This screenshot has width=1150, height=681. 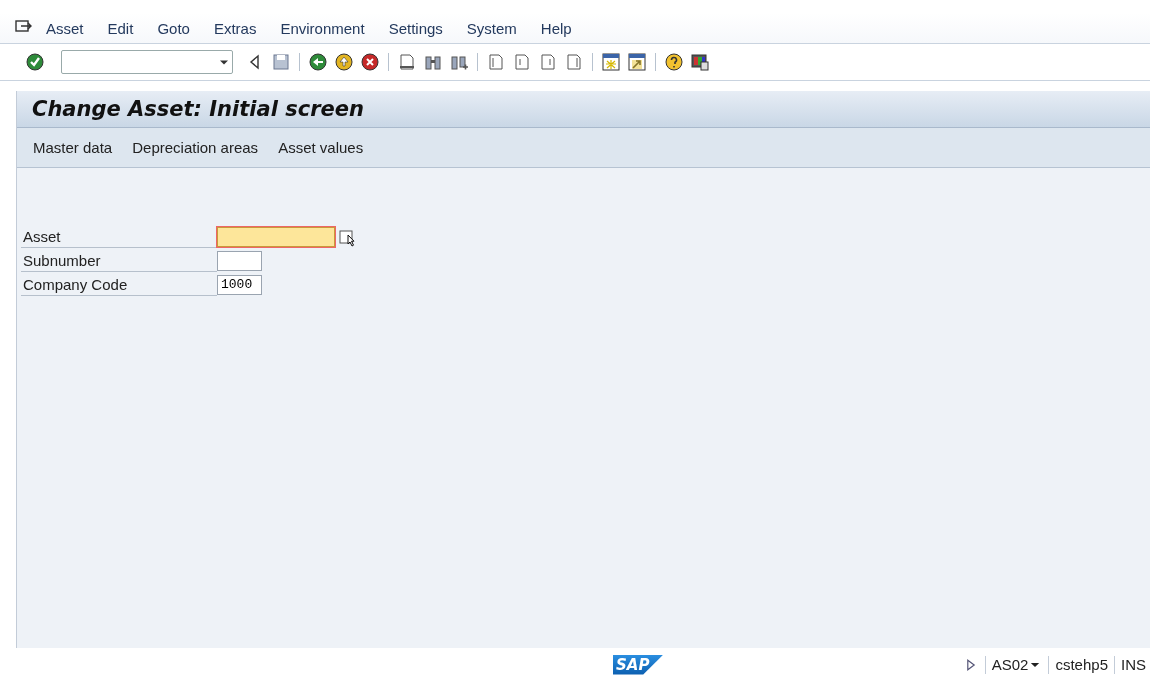 I want to click on input-field: 1000, so click(x=239, y=284).